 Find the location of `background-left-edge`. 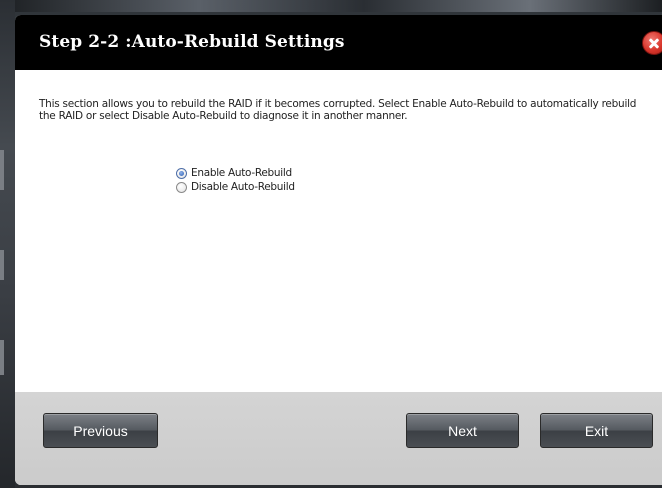

background-left-edge is located at coordinates (7, 244).